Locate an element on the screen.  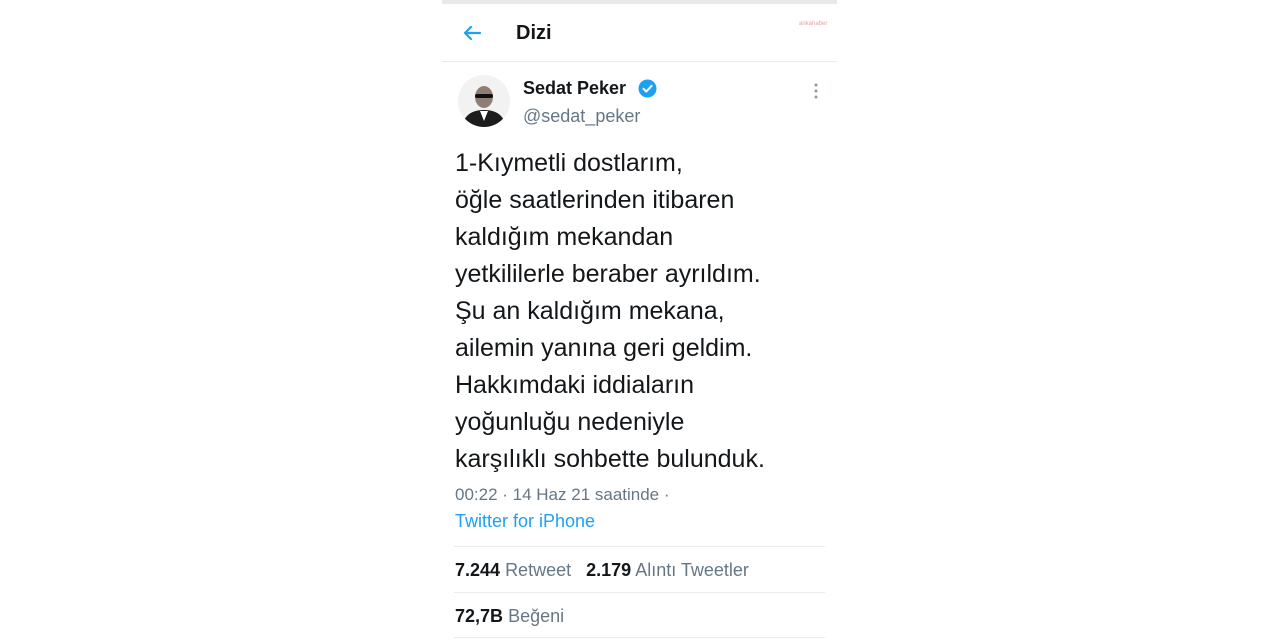
avatar is located at coordinates (484, 101).